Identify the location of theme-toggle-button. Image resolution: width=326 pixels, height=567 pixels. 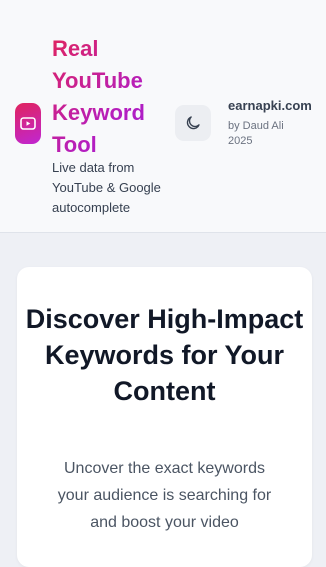
(193, 123).